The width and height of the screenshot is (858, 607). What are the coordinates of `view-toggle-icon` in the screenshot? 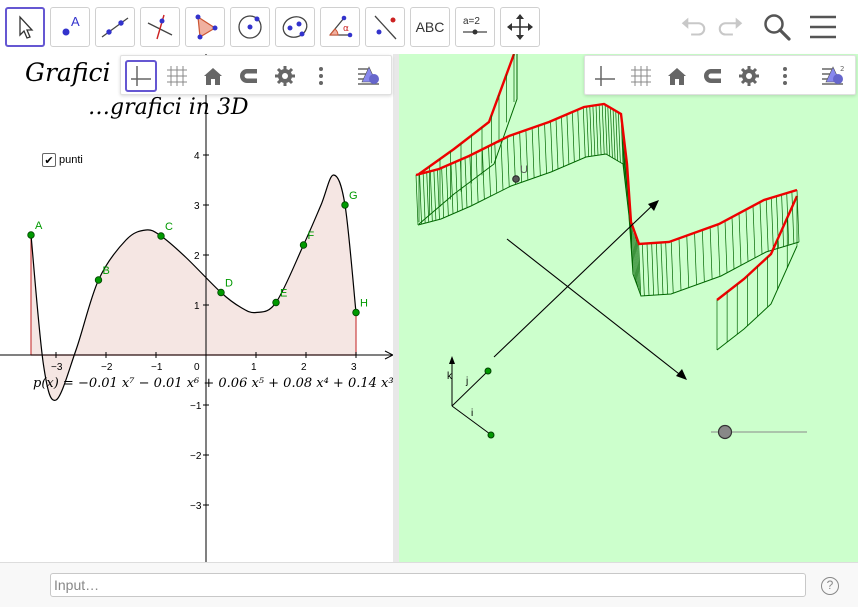 It's located at (368, 75).